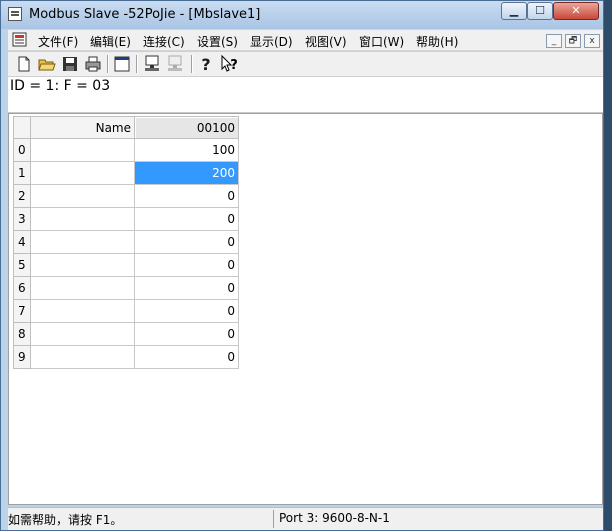 This screenshot has height=531, width=612. I want to click on help-icon: ?, so click(206, 64).